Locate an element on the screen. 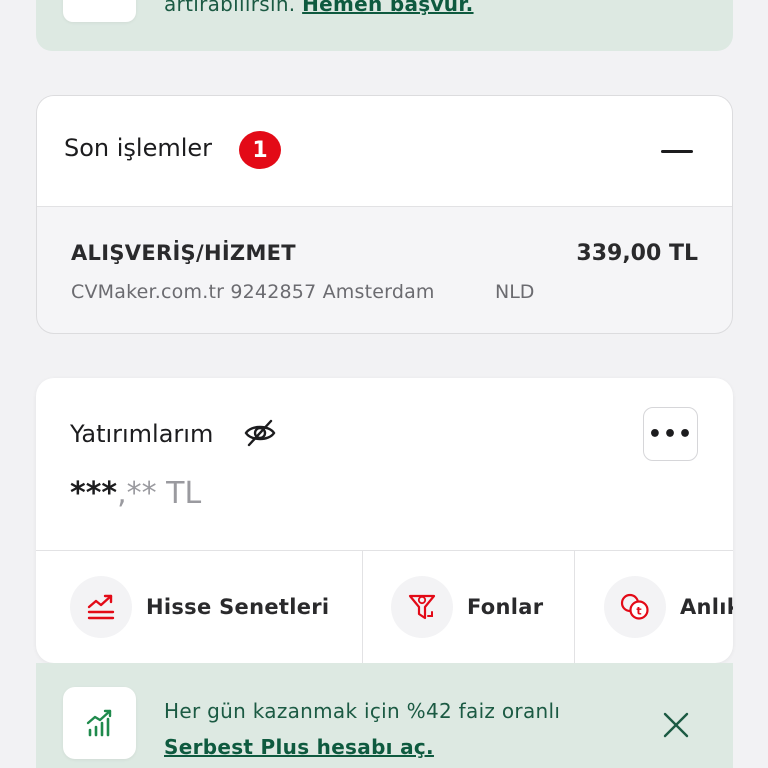 This screenshot has width=768, height=768. shortcut-funds: Fonlar is located at coordinates (467, 607).